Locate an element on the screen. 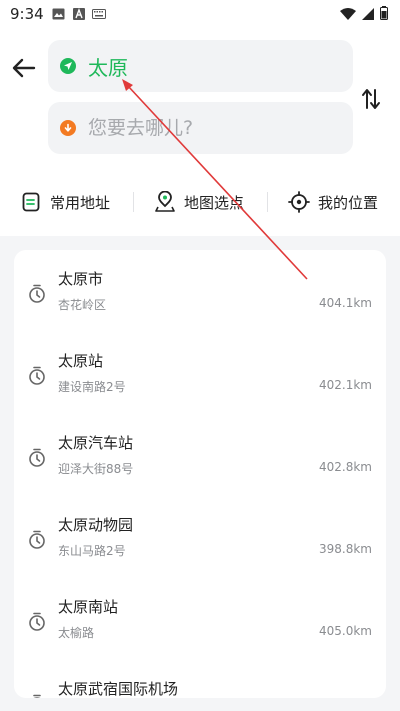 This screenshot has width=400, height=711. place-address: 太榆路 is located at coordinates (76, 633).